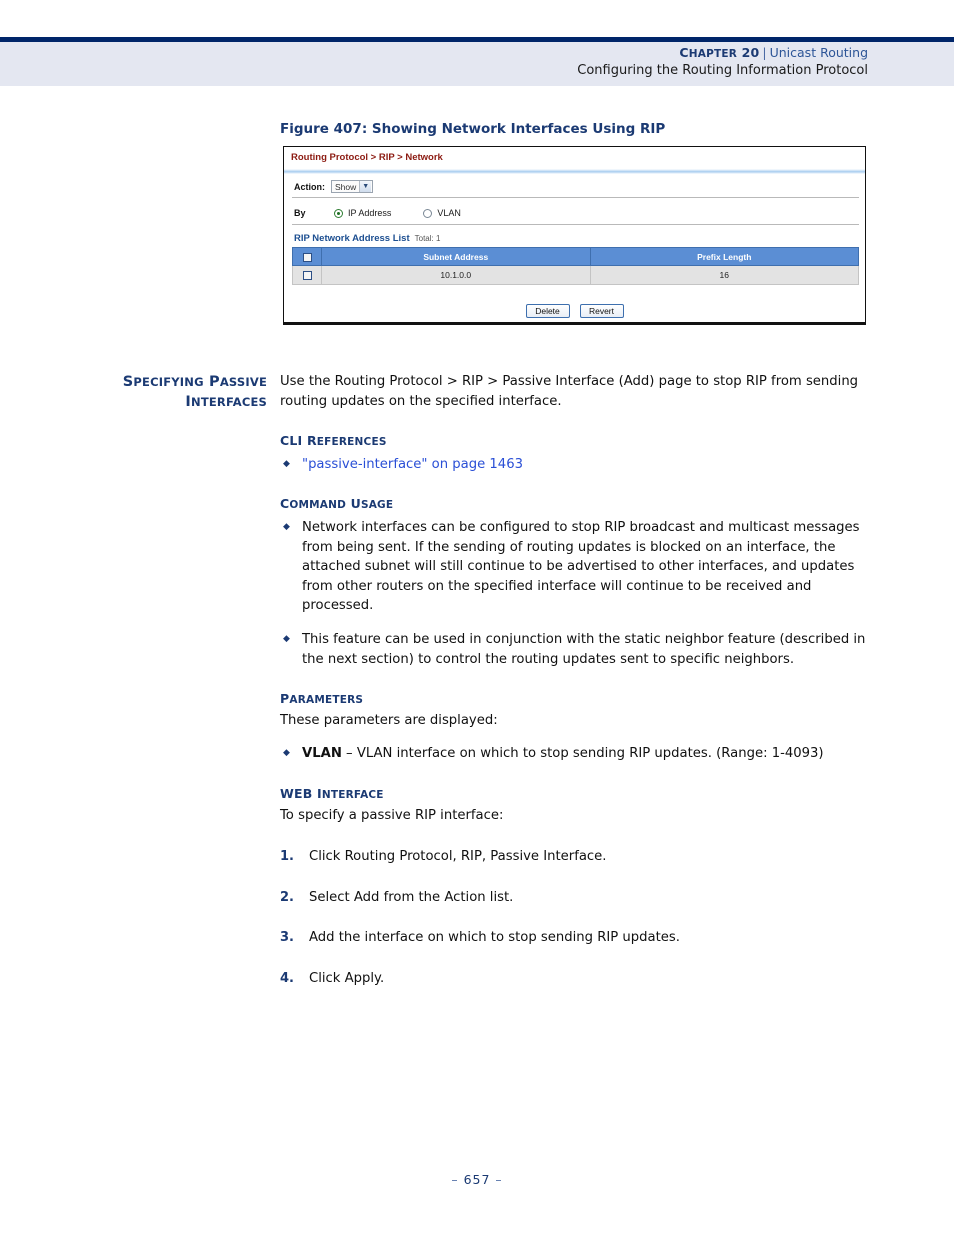 This screenshot has height=1235, width=954. I want to click on ui-breadcrumb-underline, so click(574, 171).